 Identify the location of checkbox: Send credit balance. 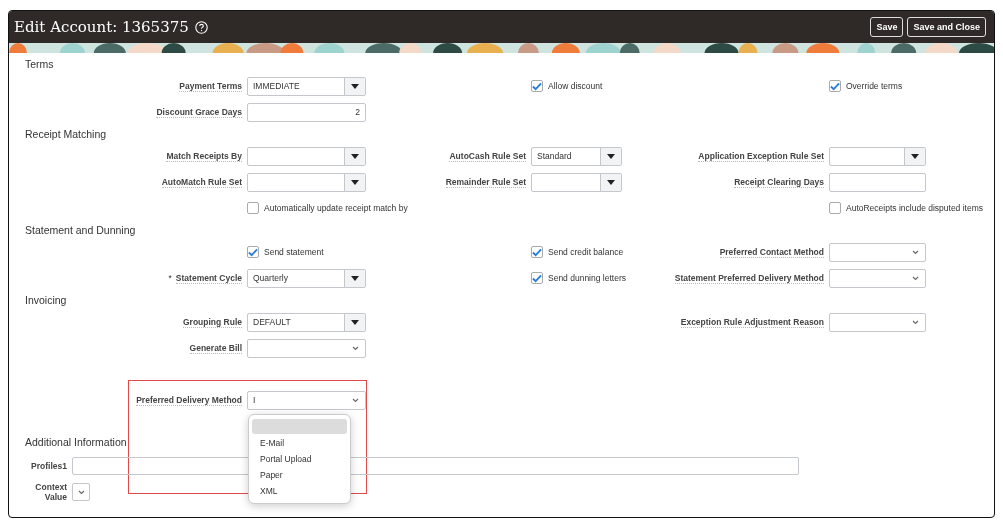
(577, 252).